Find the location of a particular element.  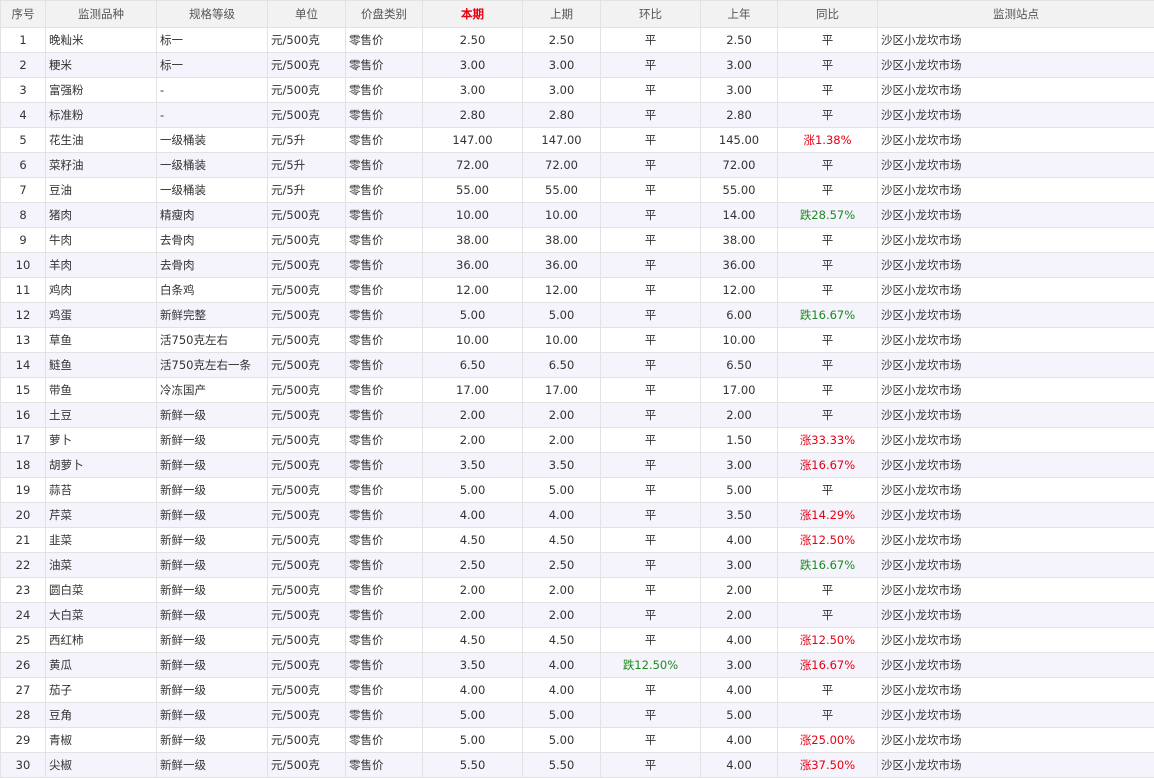

table-row: 27茄子新鲜一级元/500克零售价4.004.00平4.00平沙区小龙坎市场 is located at coordinates (577, 690).